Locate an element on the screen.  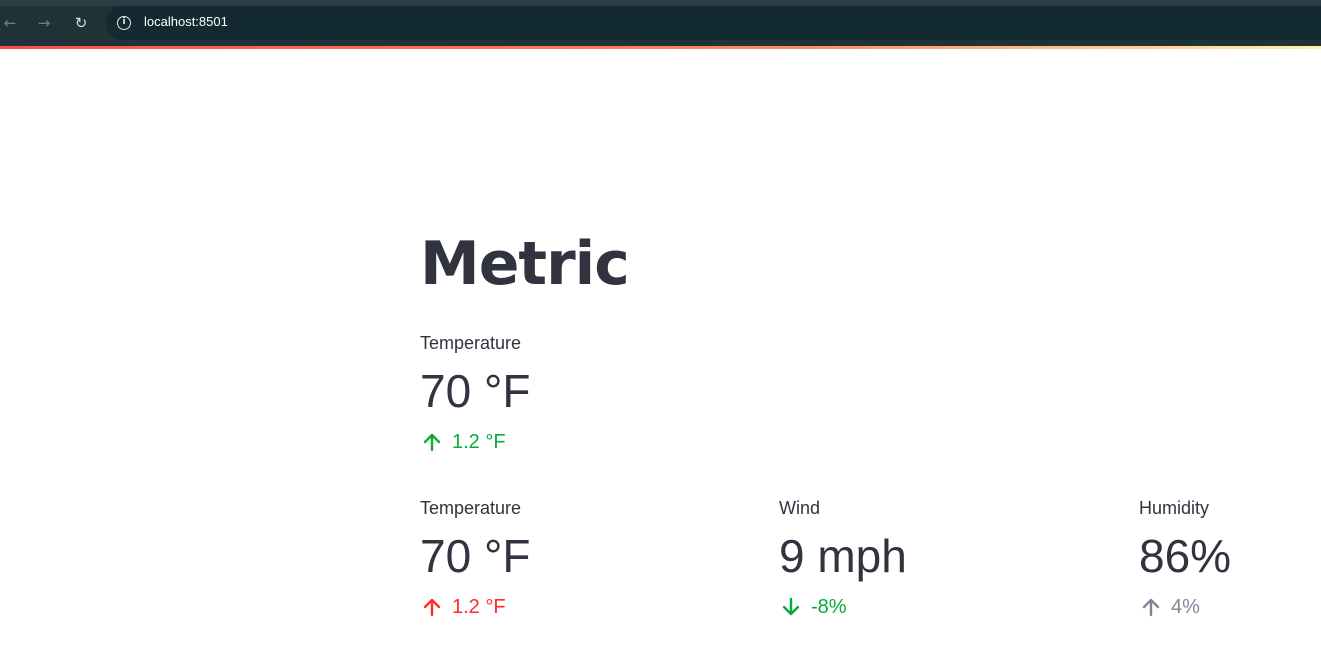
back-icon: ← is located at coordinates (11, 23).